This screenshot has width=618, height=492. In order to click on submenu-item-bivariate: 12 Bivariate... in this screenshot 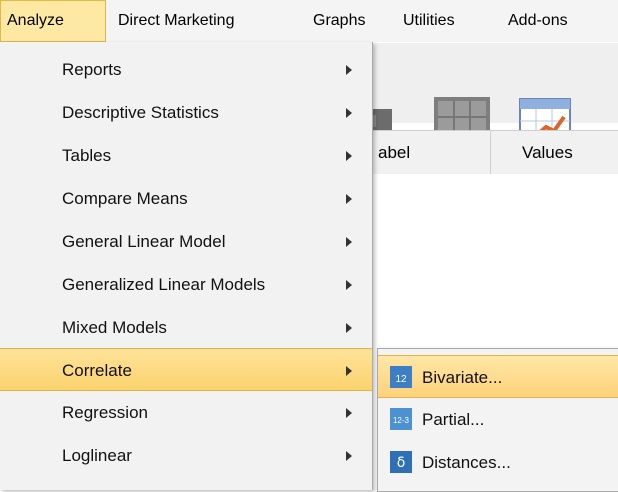, I will do `click(498, 376)`.